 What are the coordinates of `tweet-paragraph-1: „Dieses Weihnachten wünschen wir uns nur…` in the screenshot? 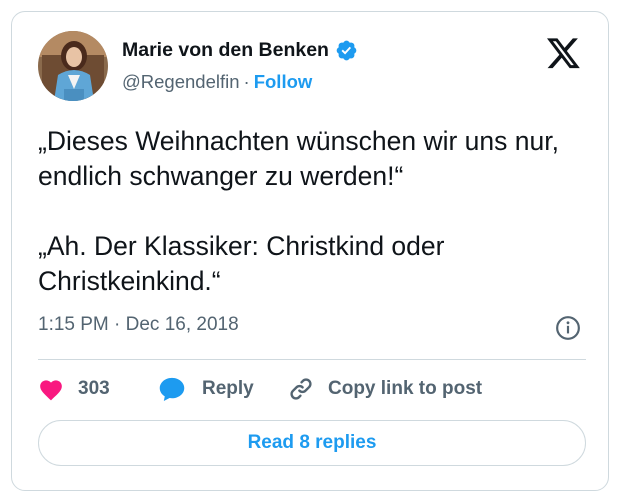 It's located at (298, 158).